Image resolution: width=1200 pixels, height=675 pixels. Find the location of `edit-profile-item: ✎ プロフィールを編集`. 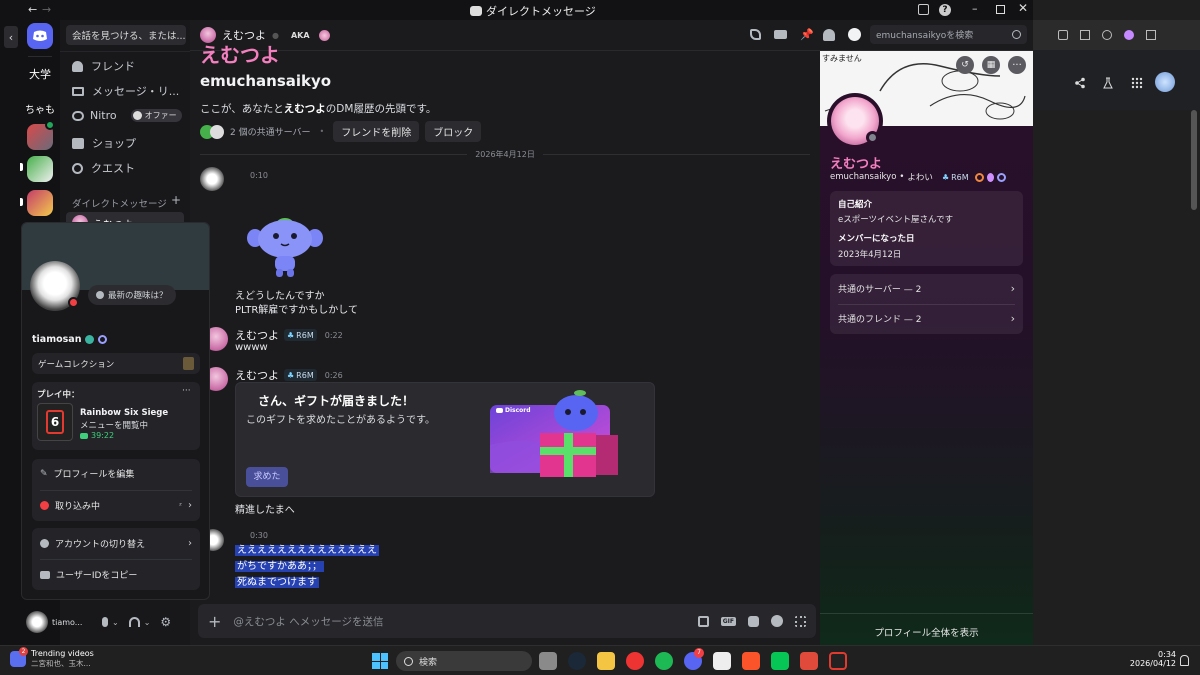

edit-profile-item: ✎ プロフィールを編集 is located at coordinates (87, 474).